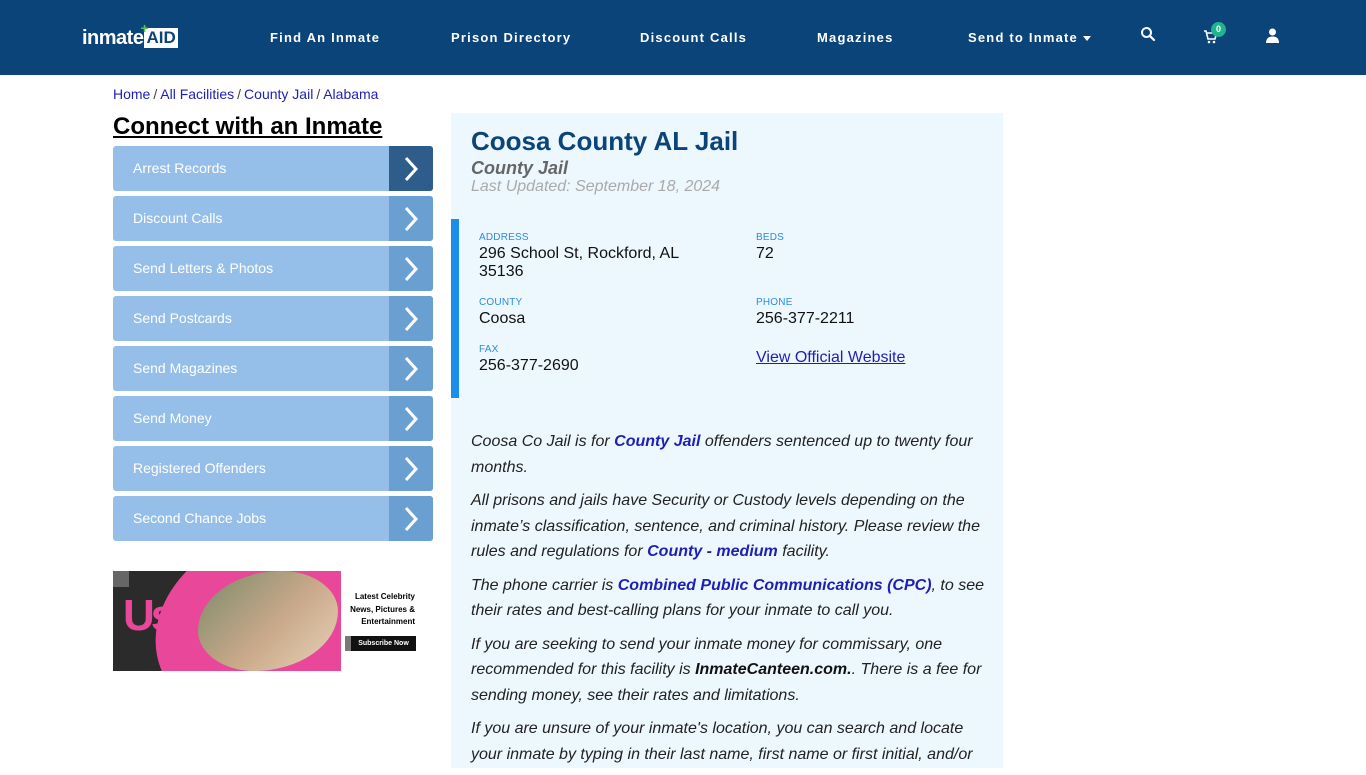 The height and width of the screenshot is (775, 1366). I want to click on county-jail-link: County Jail, so click(657, 441).